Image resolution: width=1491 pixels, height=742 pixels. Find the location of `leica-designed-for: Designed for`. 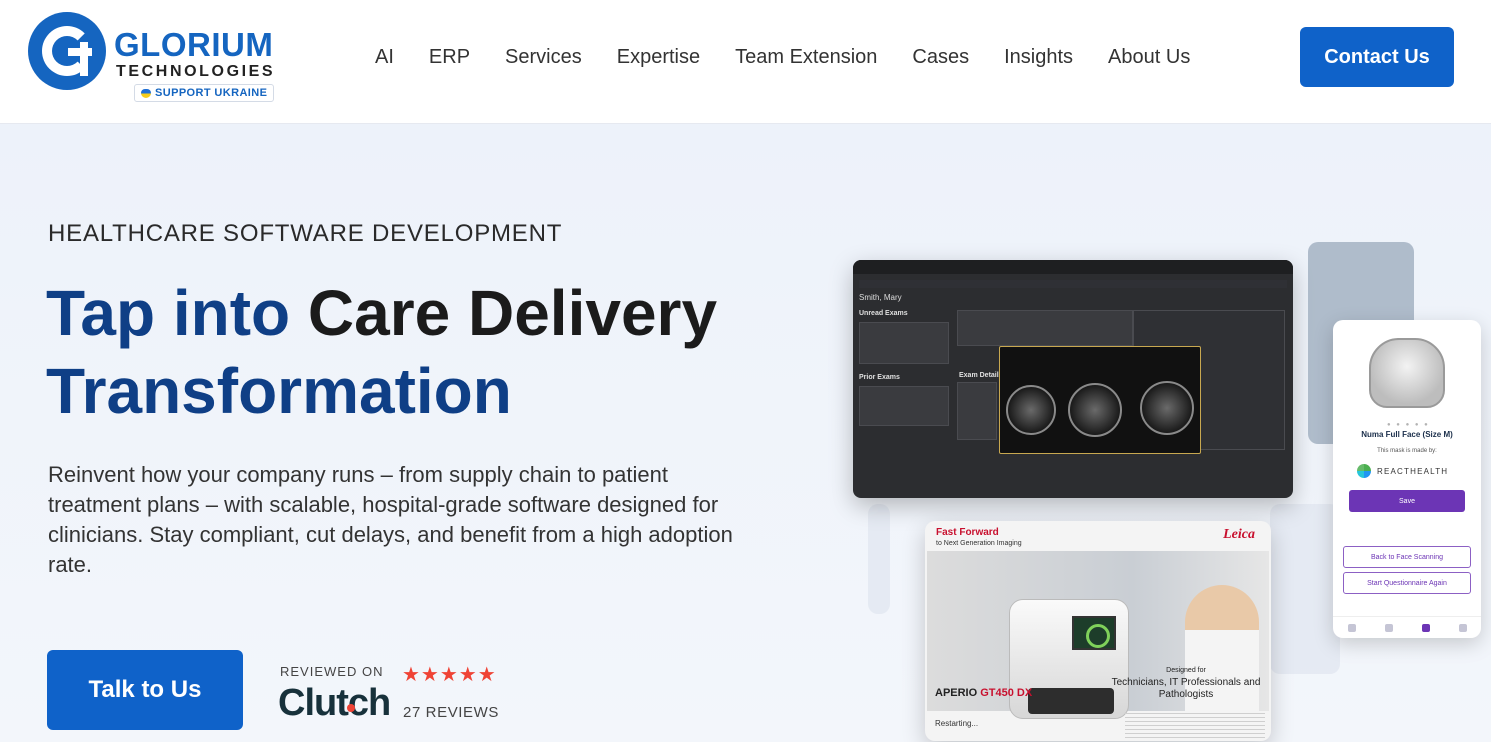

leica-designed-for: Designed for is located at coordinates (1186, 670).